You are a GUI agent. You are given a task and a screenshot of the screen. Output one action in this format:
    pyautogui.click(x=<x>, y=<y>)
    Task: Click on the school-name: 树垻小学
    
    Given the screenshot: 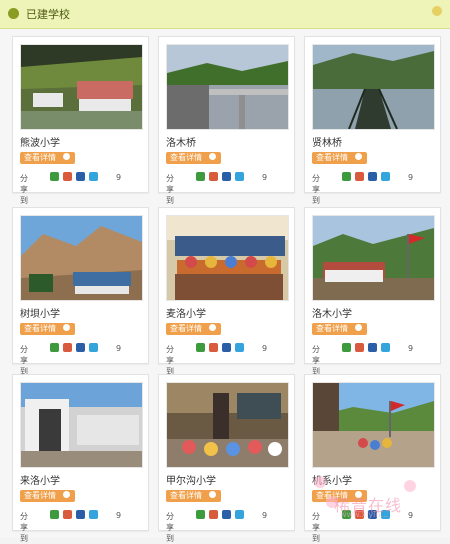 What is the action you would take?
    pyautogui.click(x=40, y=314)
    